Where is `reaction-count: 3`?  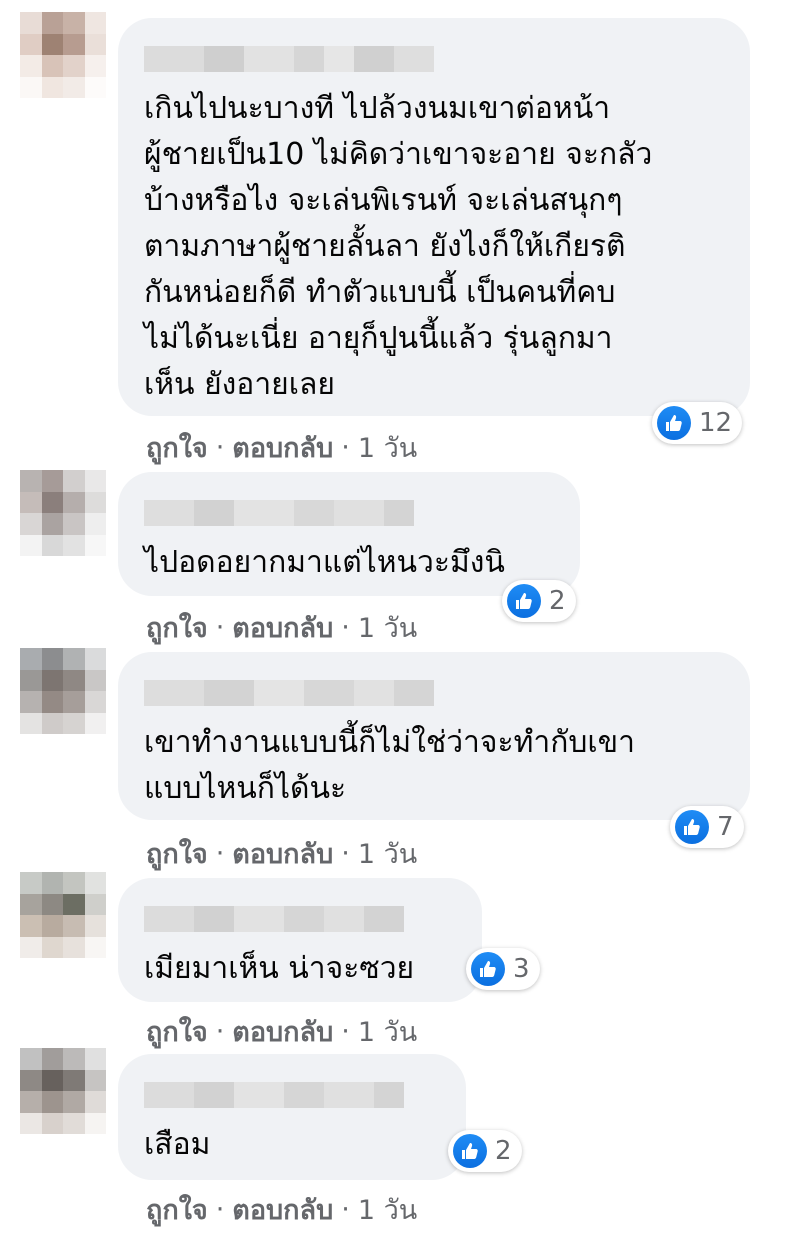
reaction-count: 3 is located at coordinates (521, 969).